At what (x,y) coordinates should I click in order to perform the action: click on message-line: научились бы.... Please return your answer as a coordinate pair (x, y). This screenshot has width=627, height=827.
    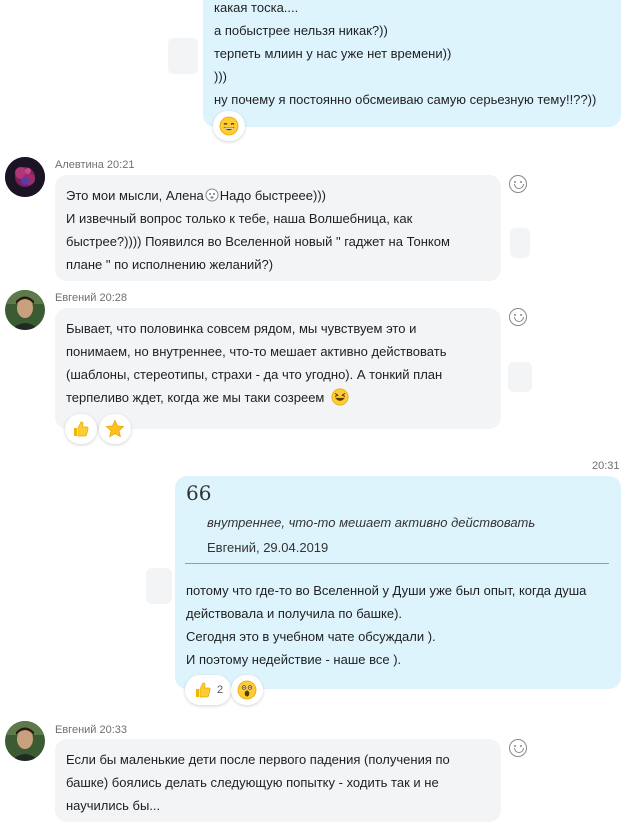
    Looking at the image, I should click on (113, 805).